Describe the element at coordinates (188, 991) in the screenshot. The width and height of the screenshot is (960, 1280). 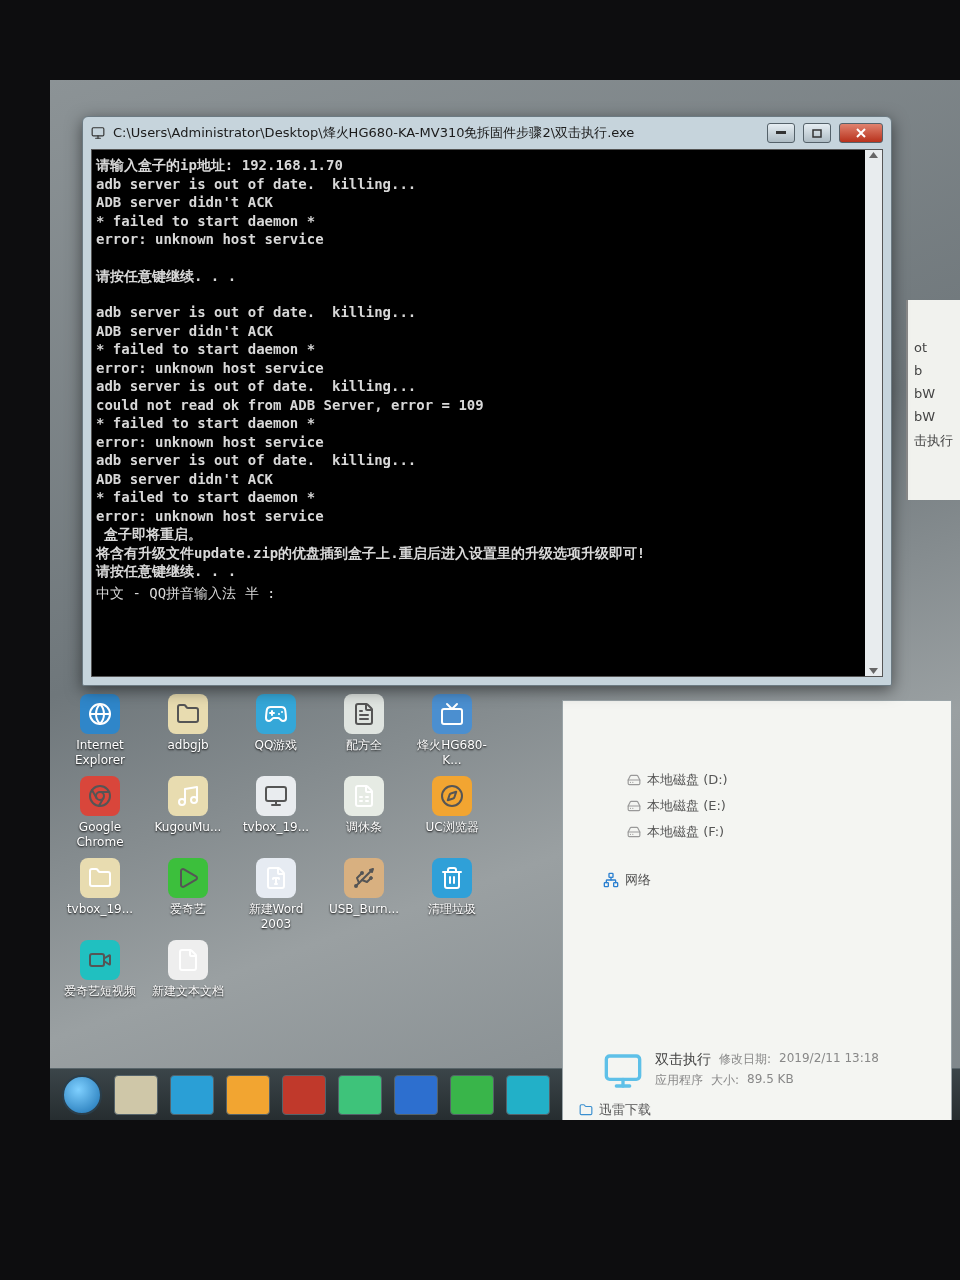
I see `icon-label: 新建文本文档` at that location.